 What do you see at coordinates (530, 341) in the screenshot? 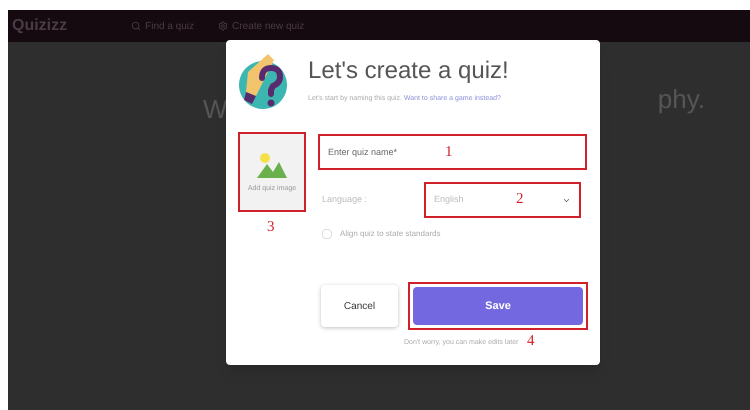
I see `annotation-number: 4` at bounding box center [530, 341].